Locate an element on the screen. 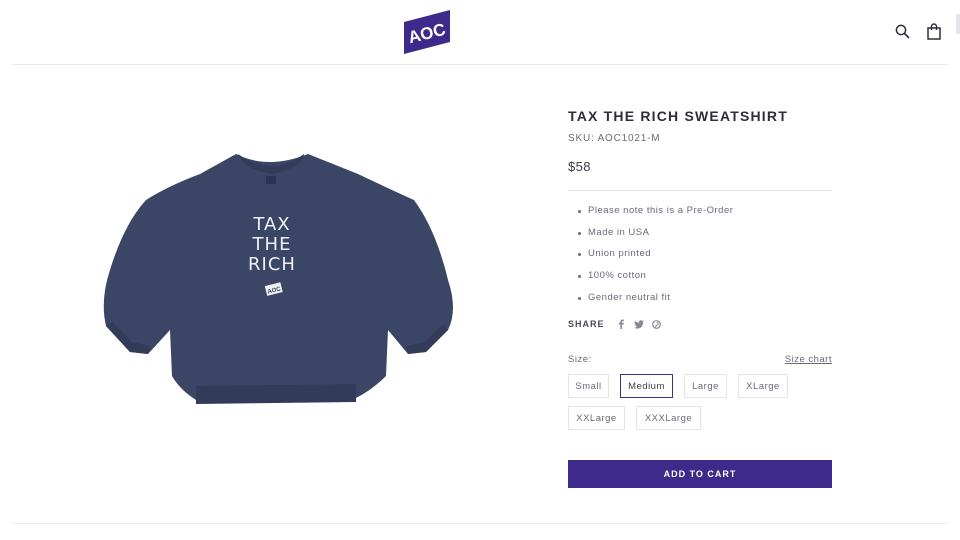  size-option-small: Small is located at coordinates (588, 386).